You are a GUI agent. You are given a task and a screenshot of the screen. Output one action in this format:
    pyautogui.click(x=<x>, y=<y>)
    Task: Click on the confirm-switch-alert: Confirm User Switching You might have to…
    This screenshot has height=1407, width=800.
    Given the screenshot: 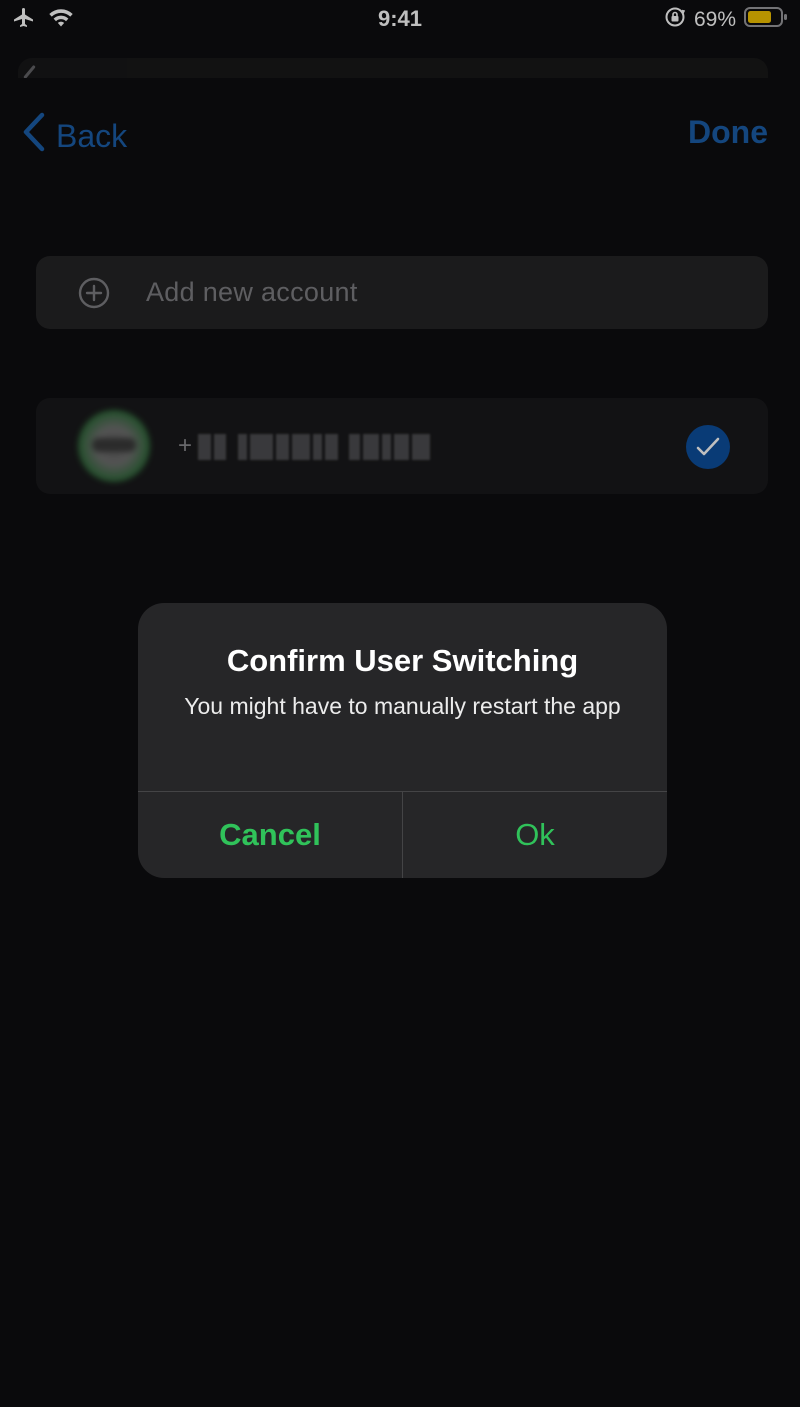 What is the action you would take?
    pyautogui.click(x=402, y=740)
    